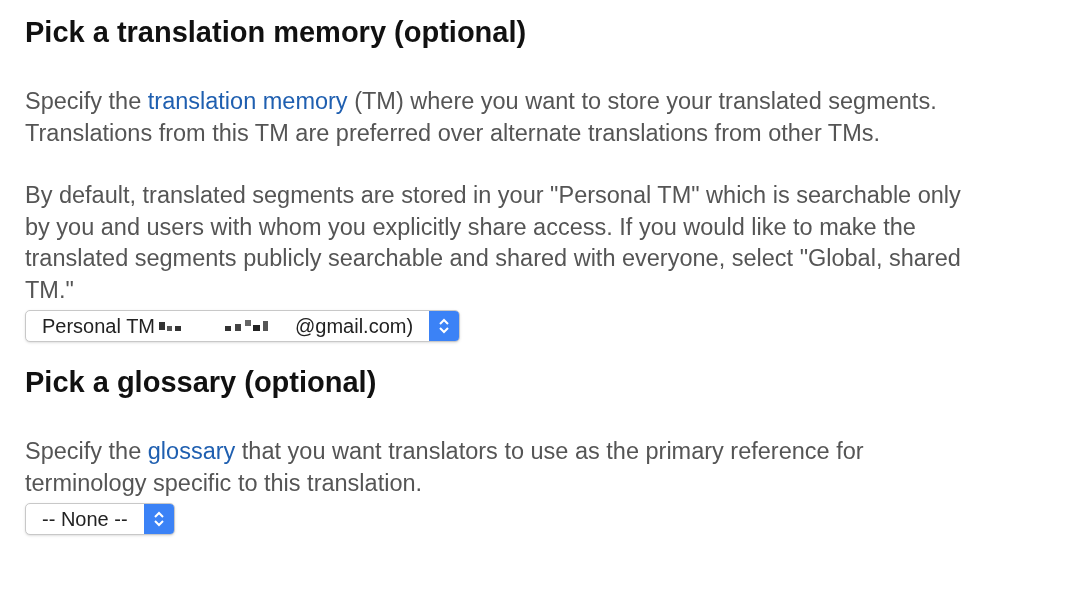 This screenshot has width=1080, height=606. What do you see at coordinates (191, 451) in the screenshot?
I see `link: glossary` at bounding box center [191, 451].